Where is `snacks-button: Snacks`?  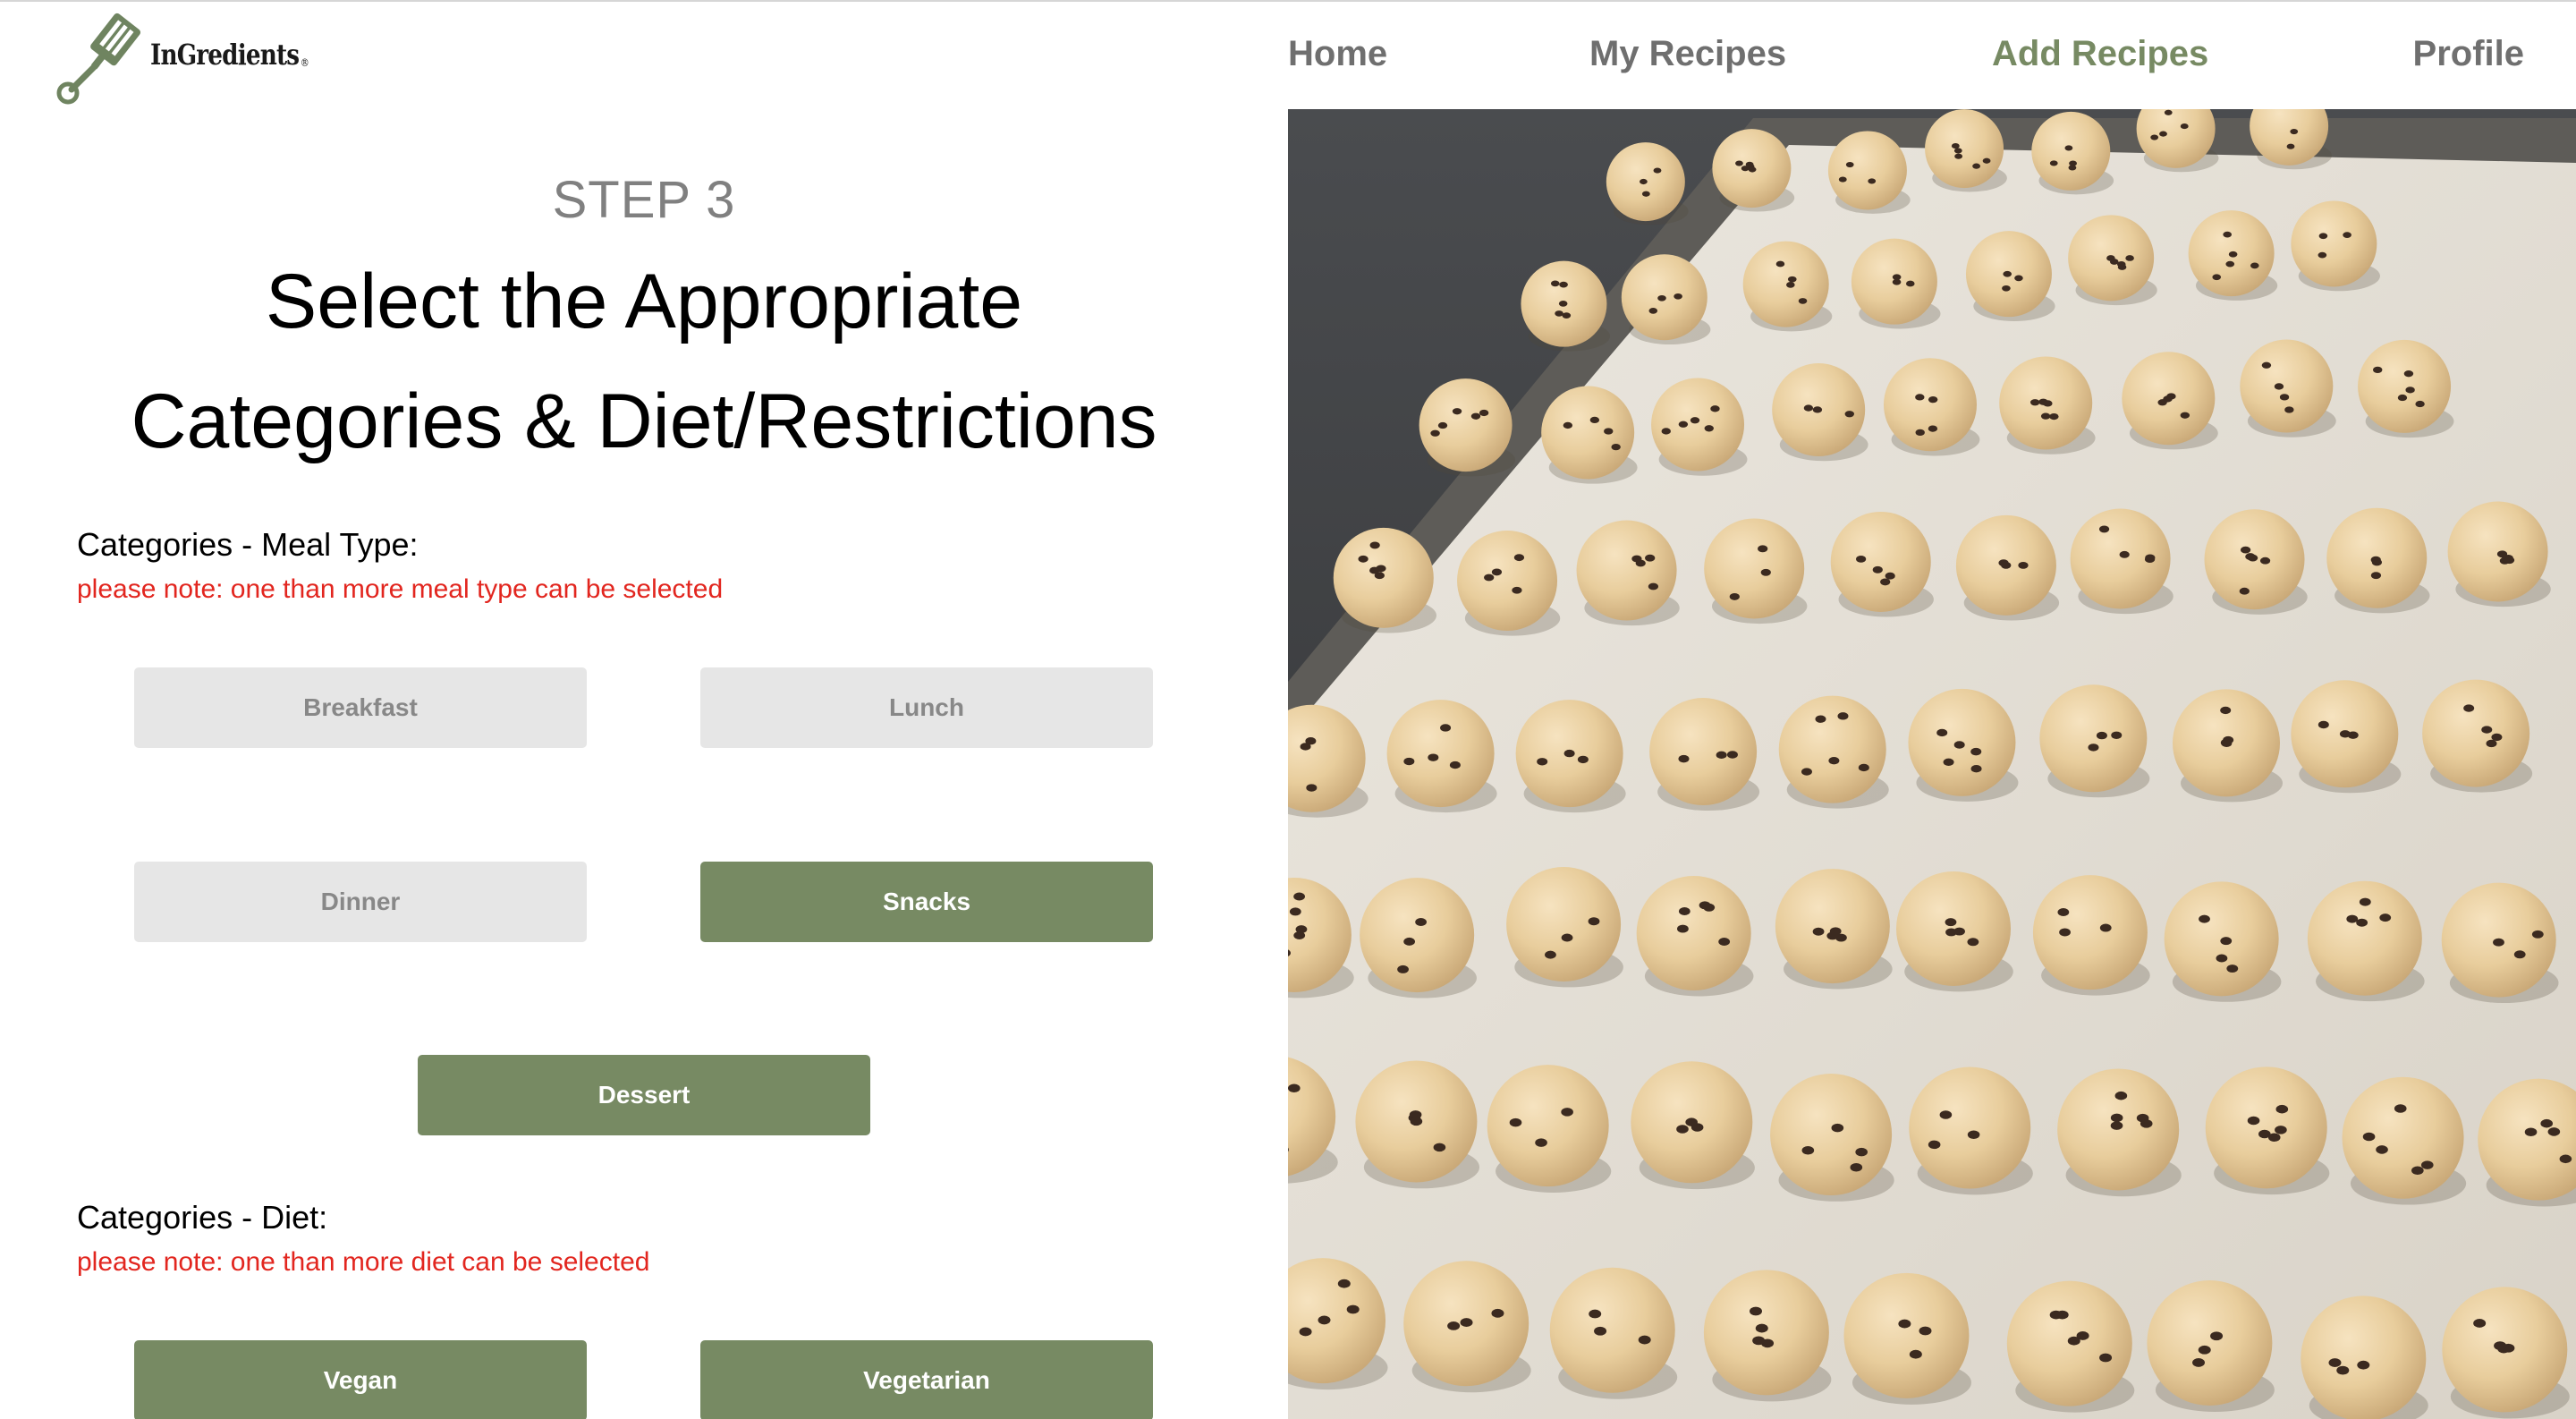
snacks-button: Snacks is located at coordinates (926, 902).